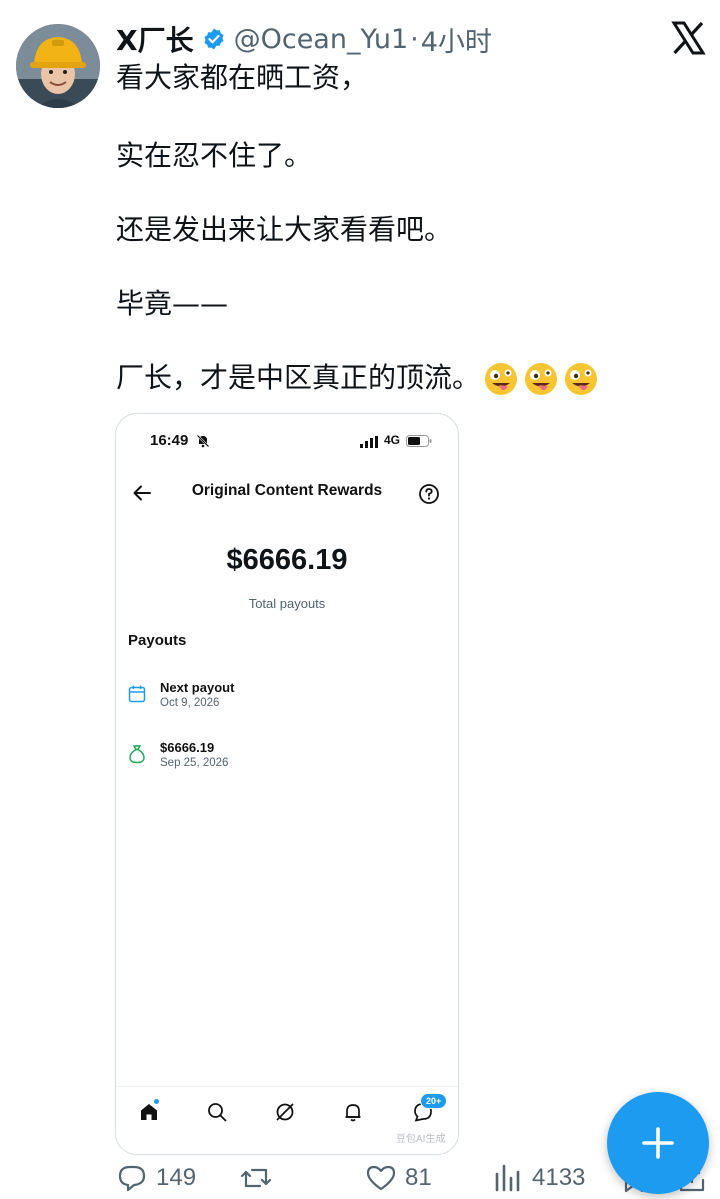 The image size is (720, 1199). What do you see at coordinates (217, 1112) in the screenshot?
I see `search-icon` at bounding box center [217, 1112].